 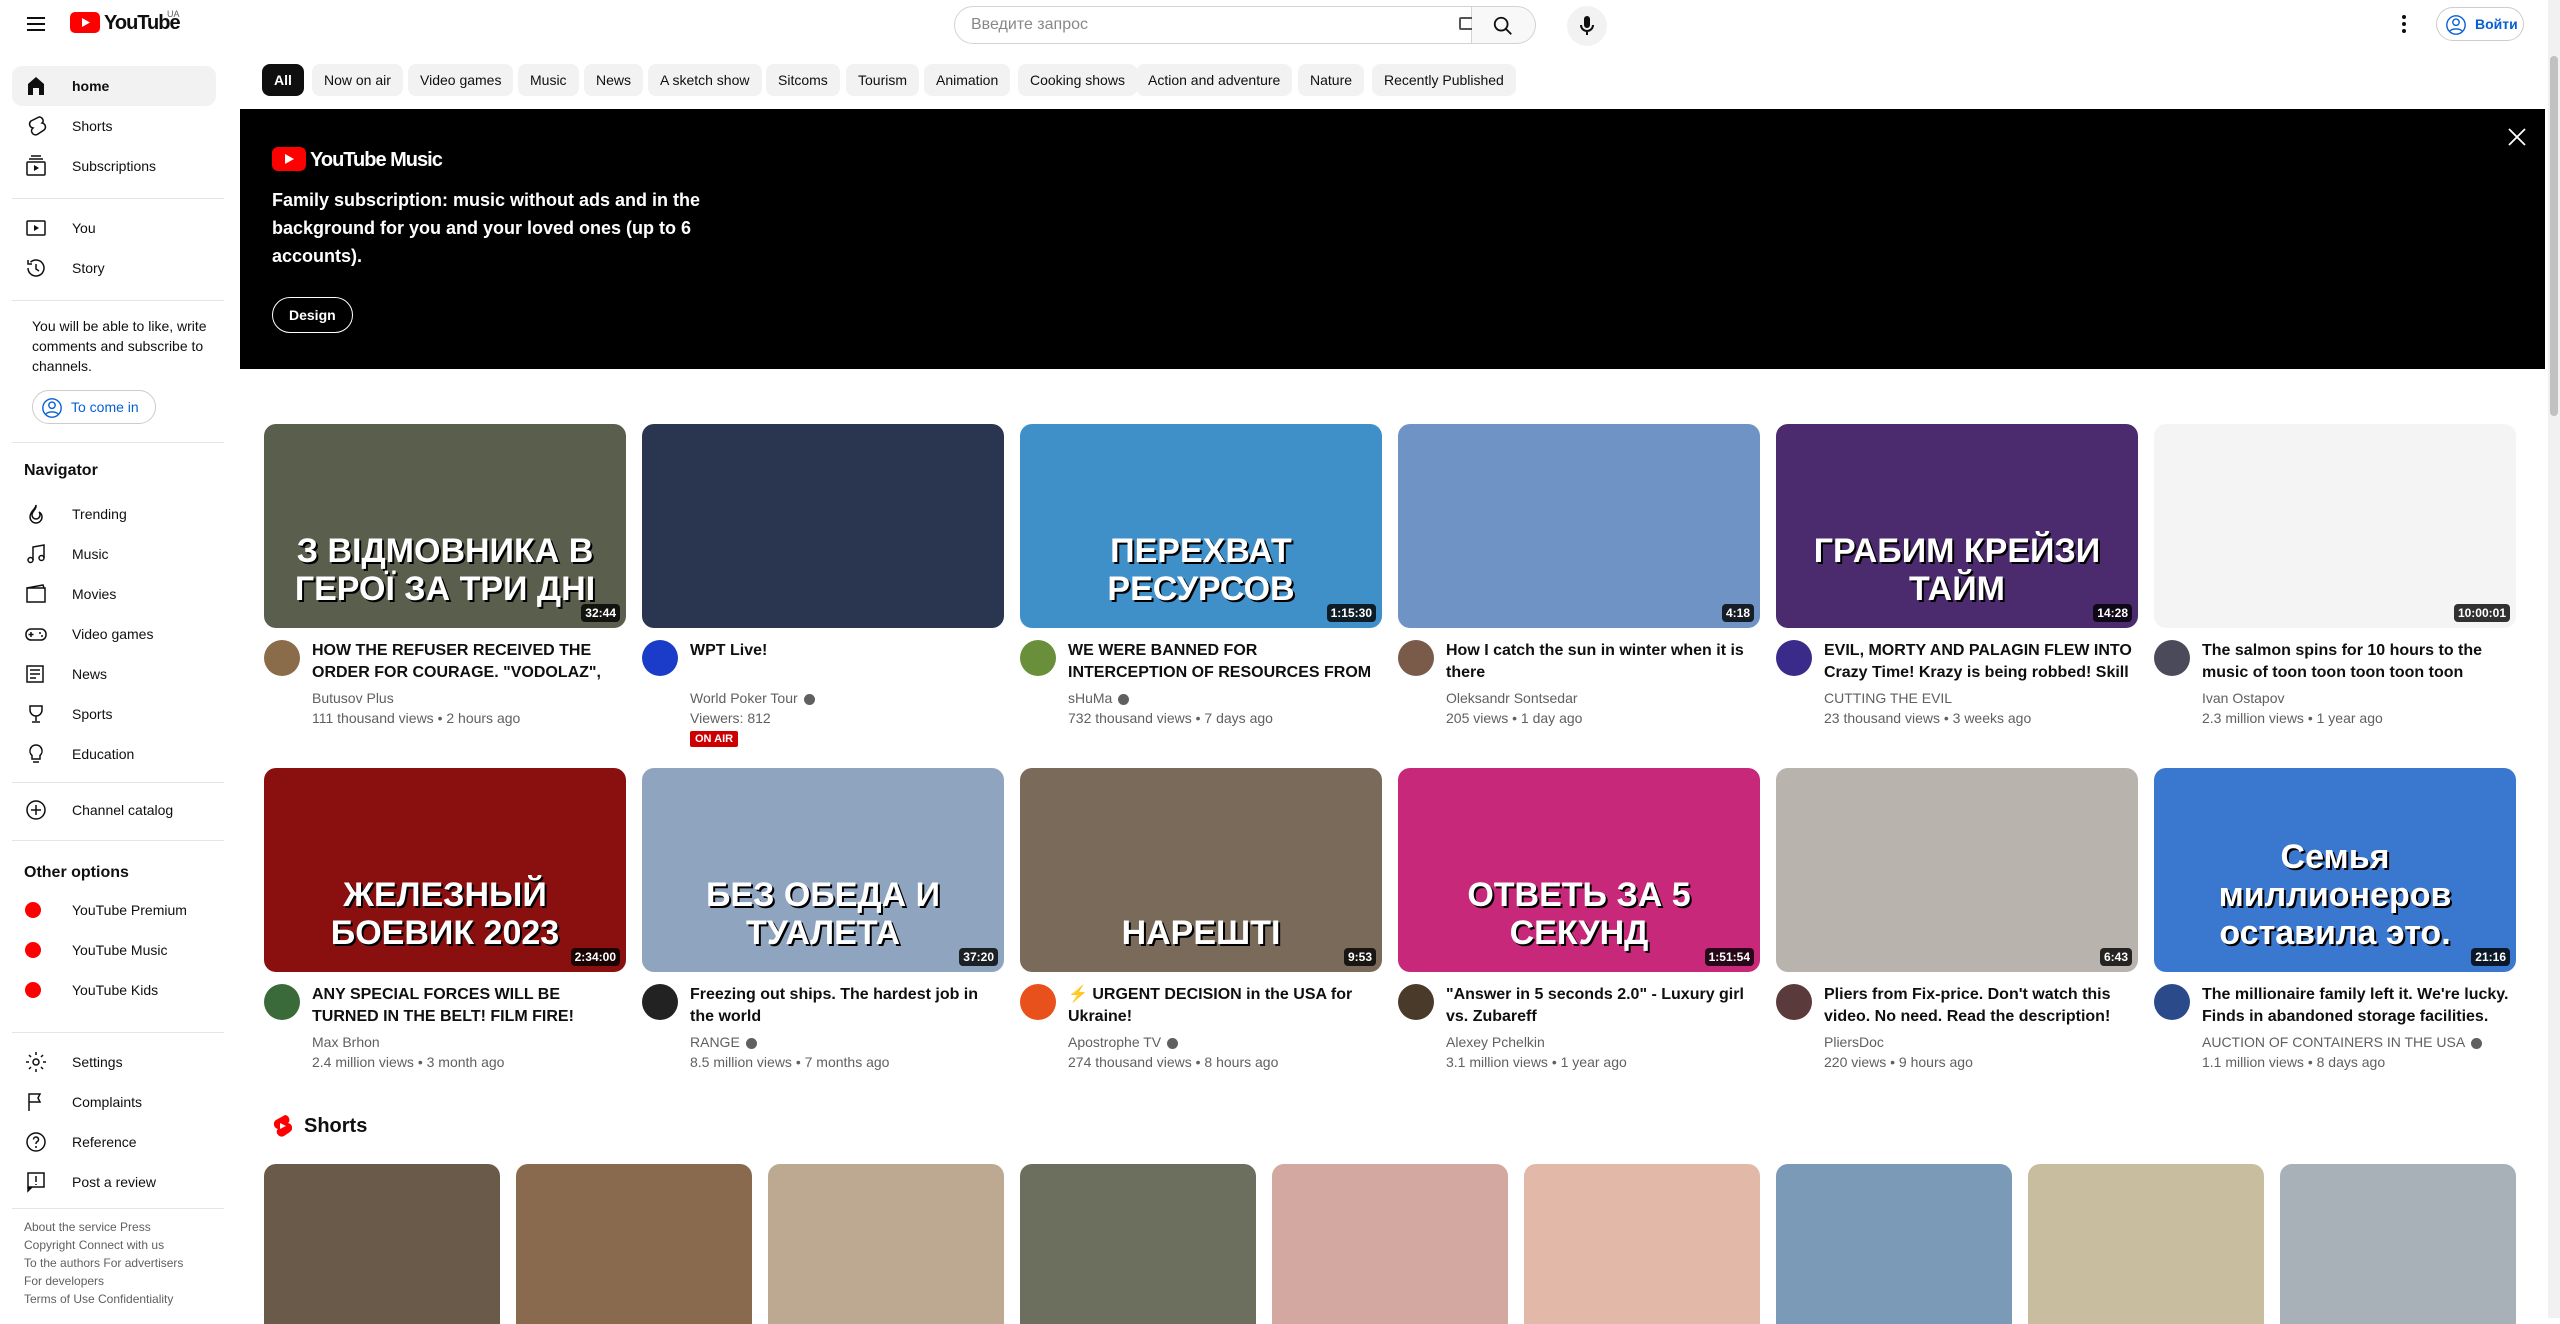 I want to click on channel-name: Ivan Ostapov, so click(x=2243, y=698).